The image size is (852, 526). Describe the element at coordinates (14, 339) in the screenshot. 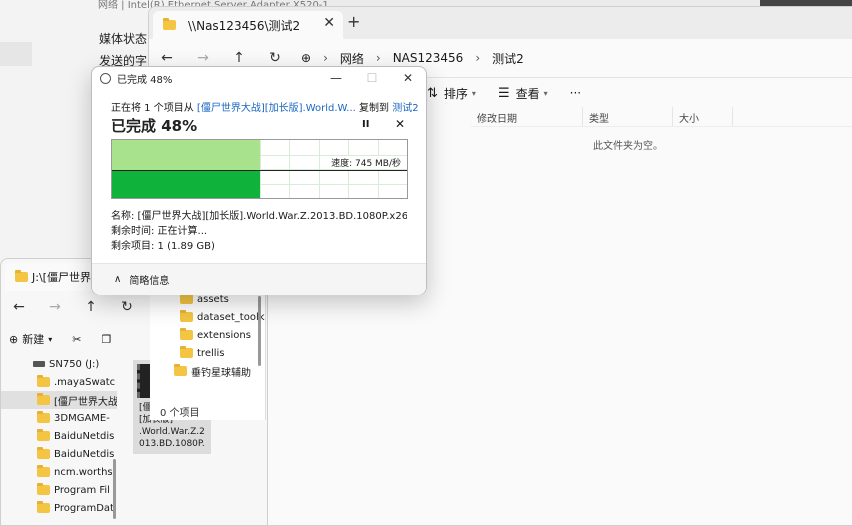

I see `new-icon: ⊕` at that location.